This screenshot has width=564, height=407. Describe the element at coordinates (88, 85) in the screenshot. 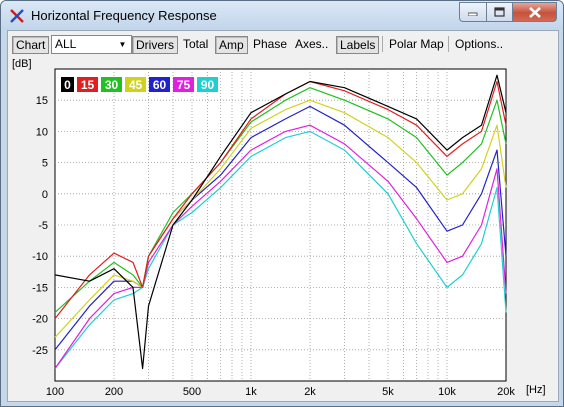

I see `legend-label: 15` at that location.